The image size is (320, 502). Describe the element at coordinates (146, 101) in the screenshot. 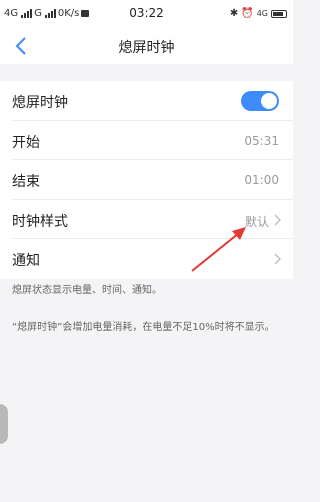

I see `setting-row-aod: 熄屏时钟` at that location.